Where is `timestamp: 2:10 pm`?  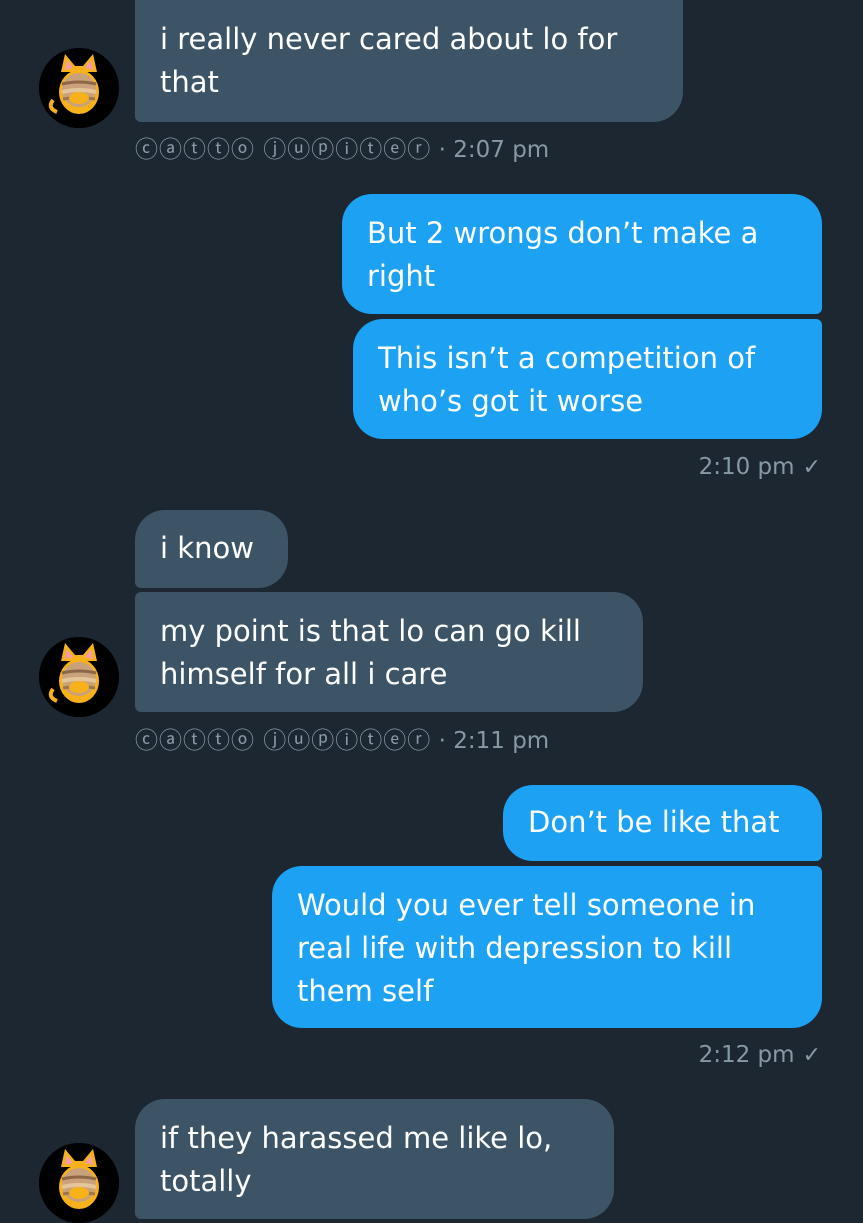 timestamp: 2:10 pm is located at coordinates (746, 467).